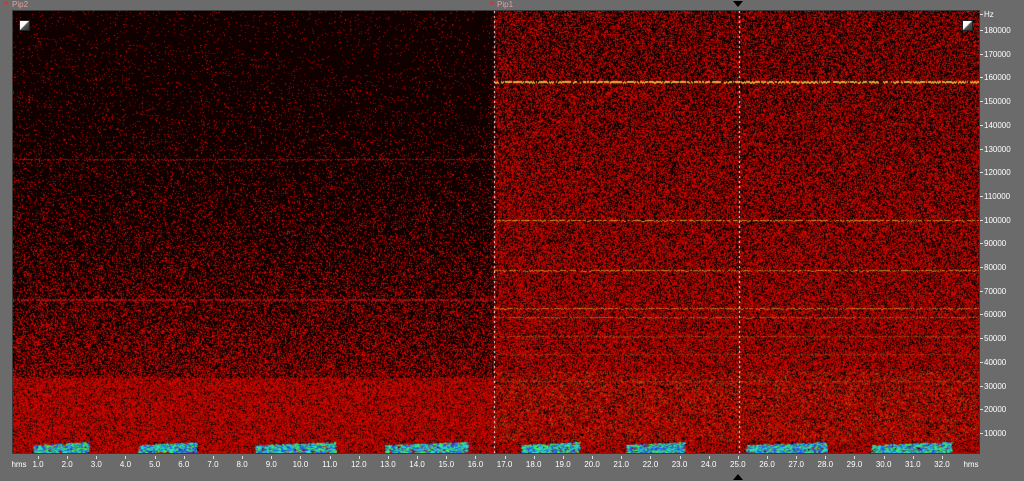 This screenshot has width=1024, height=481. I want to click on time-axis-unit-right: hms, so click(971, 464).